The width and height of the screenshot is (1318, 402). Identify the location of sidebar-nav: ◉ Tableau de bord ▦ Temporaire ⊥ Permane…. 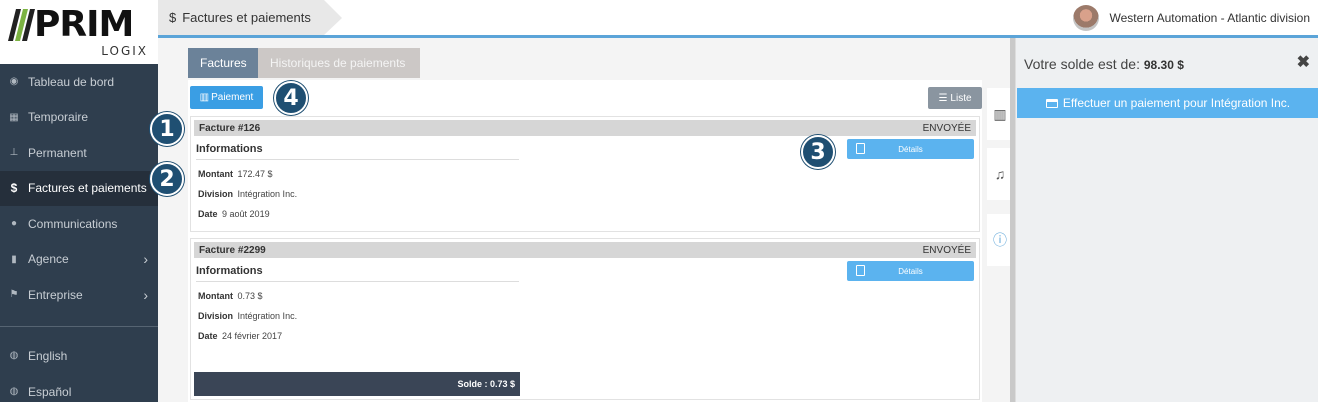
(79, 188).